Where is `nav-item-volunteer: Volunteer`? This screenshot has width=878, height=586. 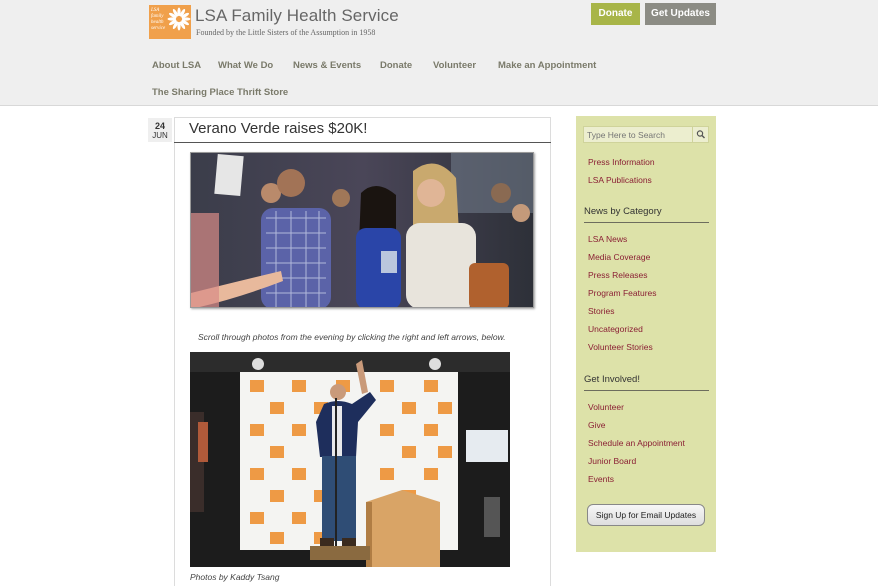
nav-item-volunteer: Volunteer is located at coordinates (454, 65).